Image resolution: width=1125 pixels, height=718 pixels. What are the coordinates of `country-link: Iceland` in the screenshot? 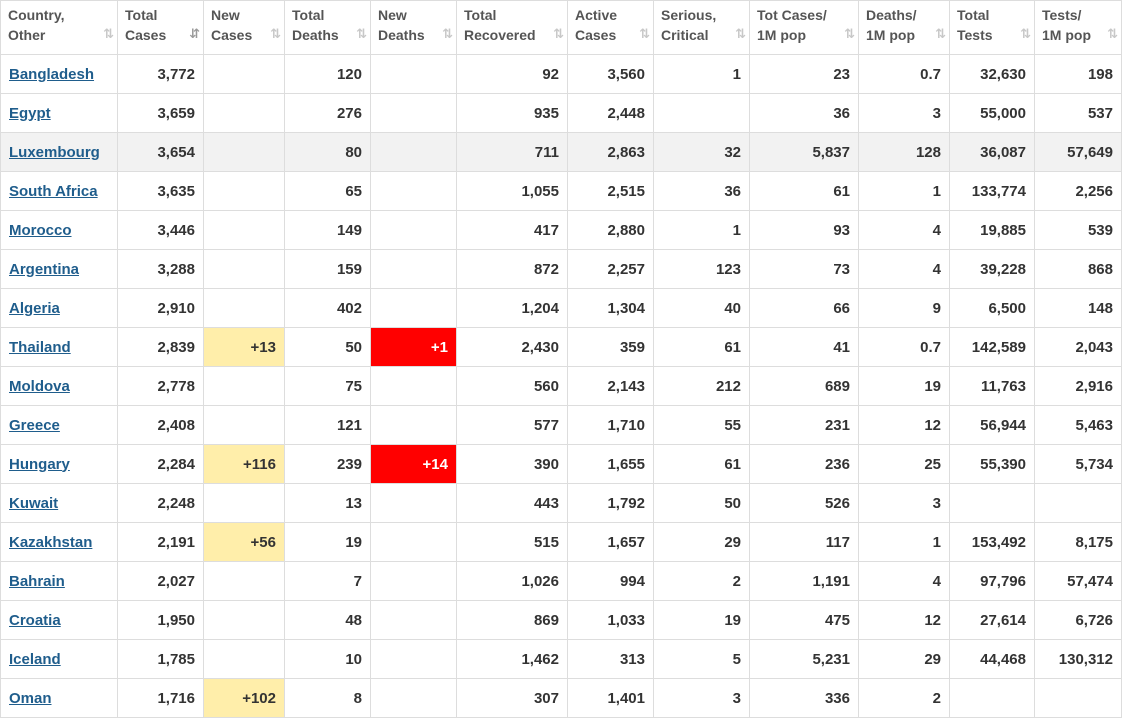 It's located at (35, 659).